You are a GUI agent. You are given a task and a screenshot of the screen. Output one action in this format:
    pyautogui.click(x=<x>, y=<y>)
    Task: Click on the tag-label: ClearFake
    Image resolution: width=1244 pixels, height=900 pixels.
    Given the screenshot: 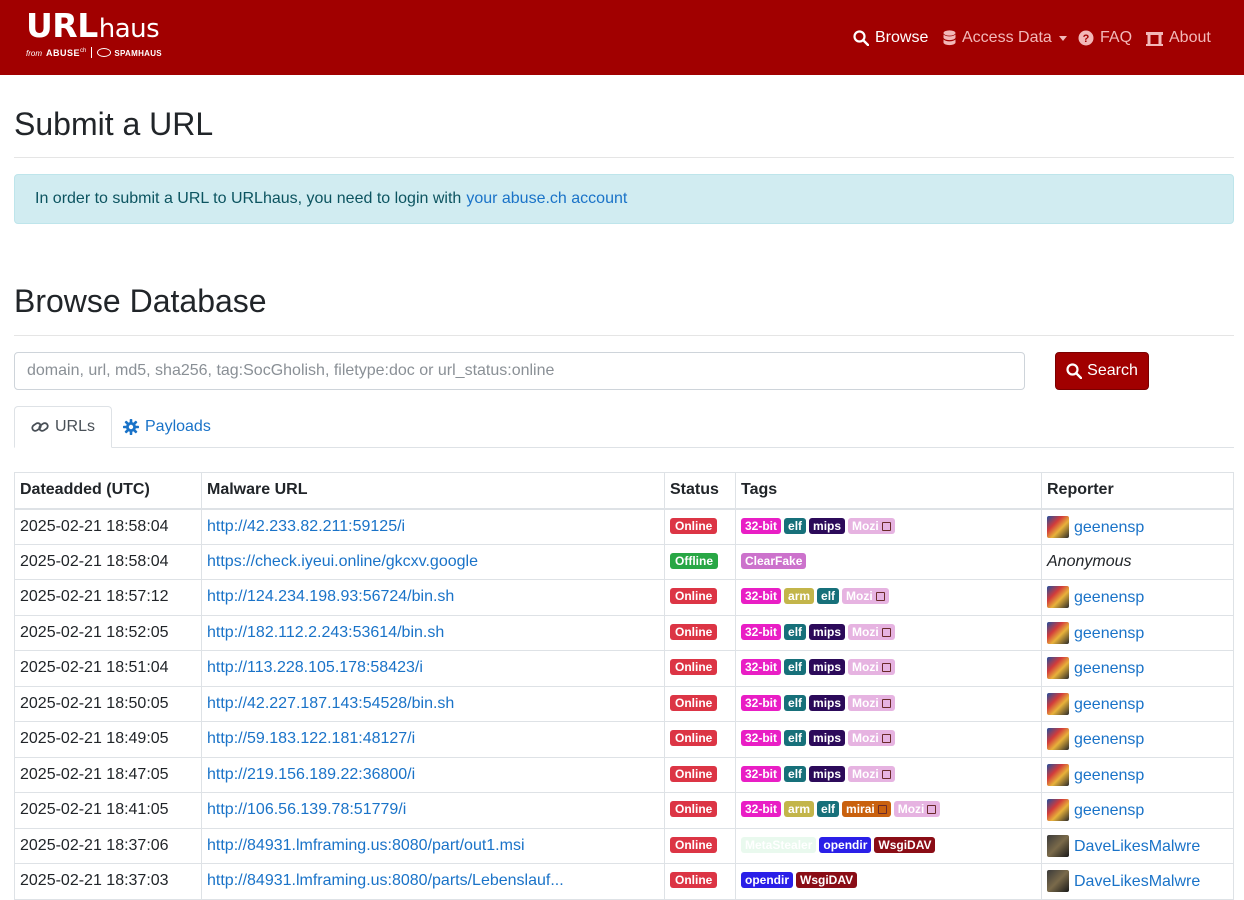 What is the action you would take?
    pyautogui.click(x=774, y=560)
    